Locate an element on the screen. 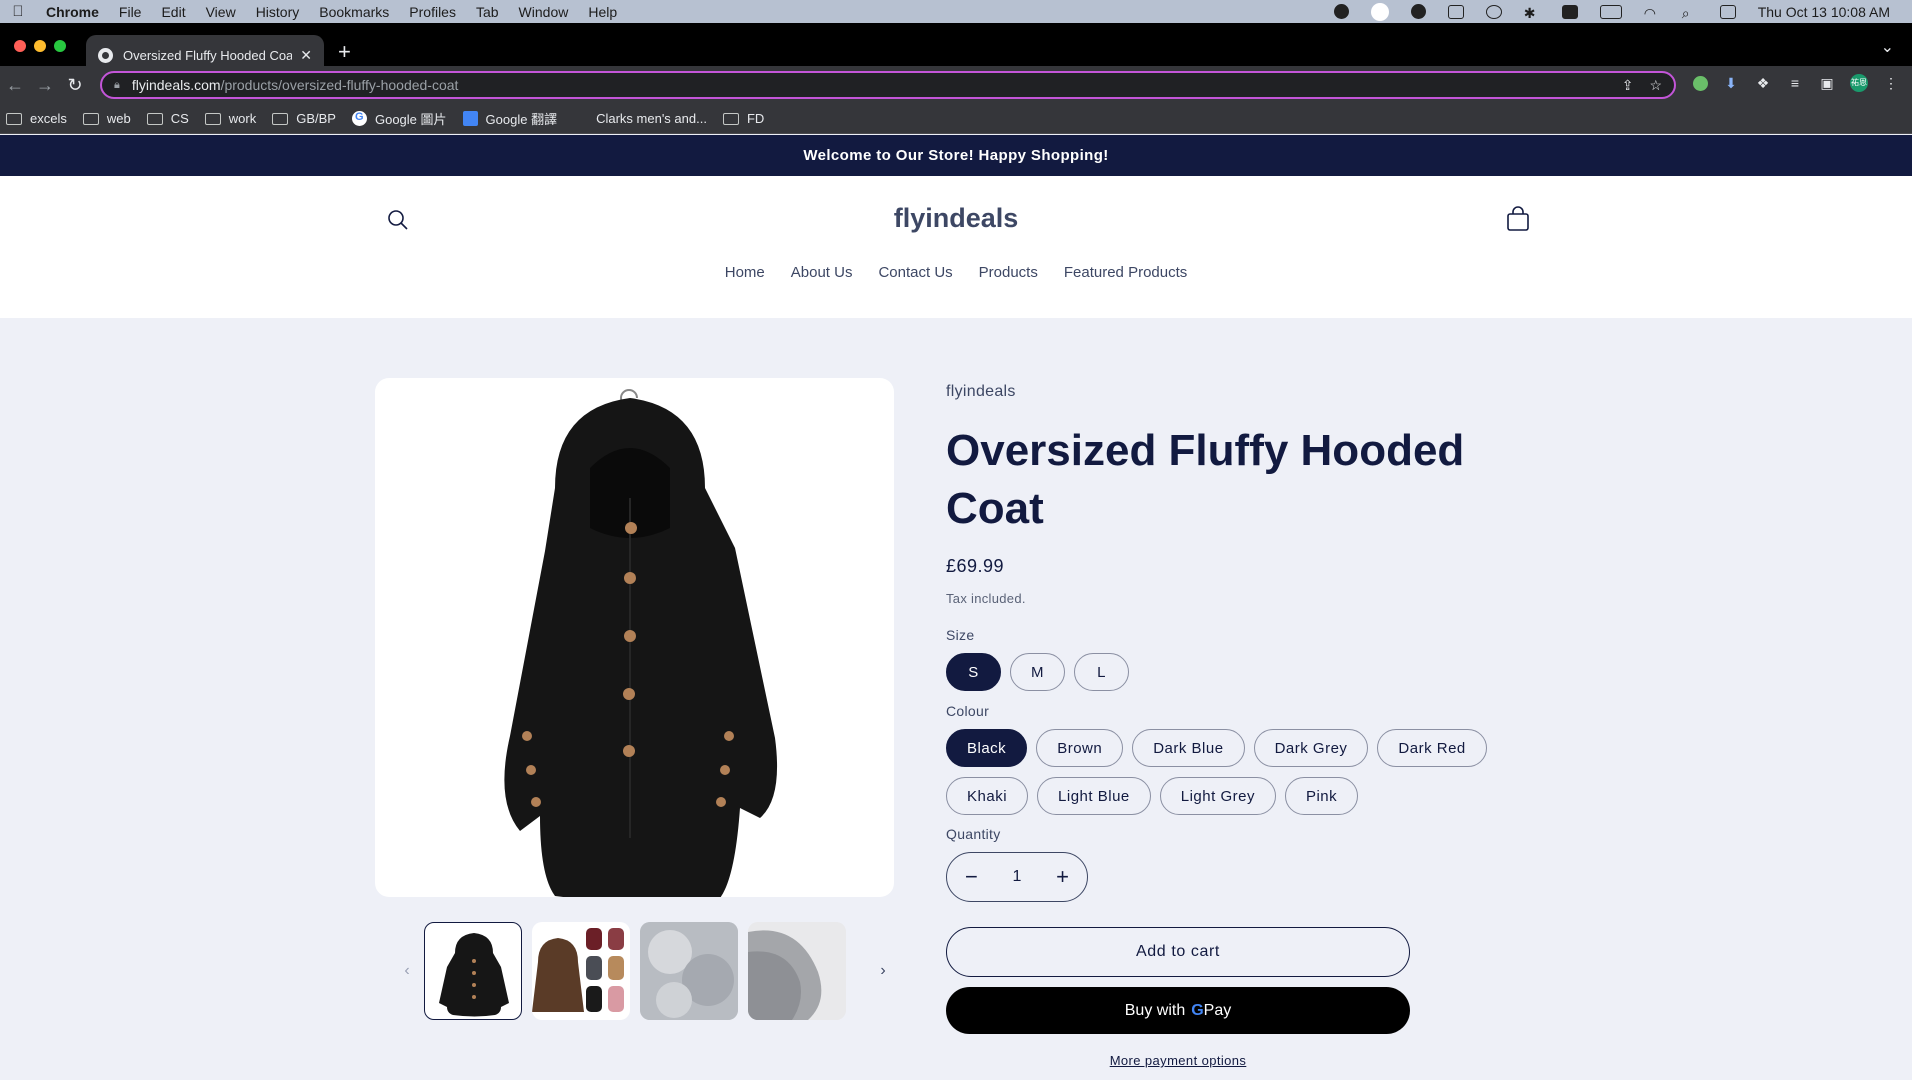 The width and height of the screenshot is (1912, 1080). zoom-window-button is located at coordinates (60, 46).